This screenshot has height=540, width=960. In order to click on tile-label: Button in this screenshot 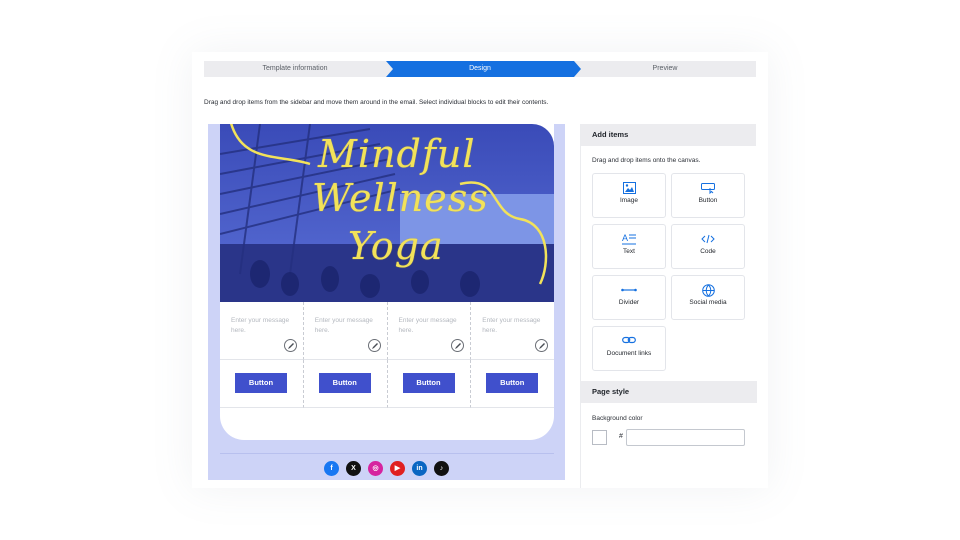, I will do `click(708, 200)`.